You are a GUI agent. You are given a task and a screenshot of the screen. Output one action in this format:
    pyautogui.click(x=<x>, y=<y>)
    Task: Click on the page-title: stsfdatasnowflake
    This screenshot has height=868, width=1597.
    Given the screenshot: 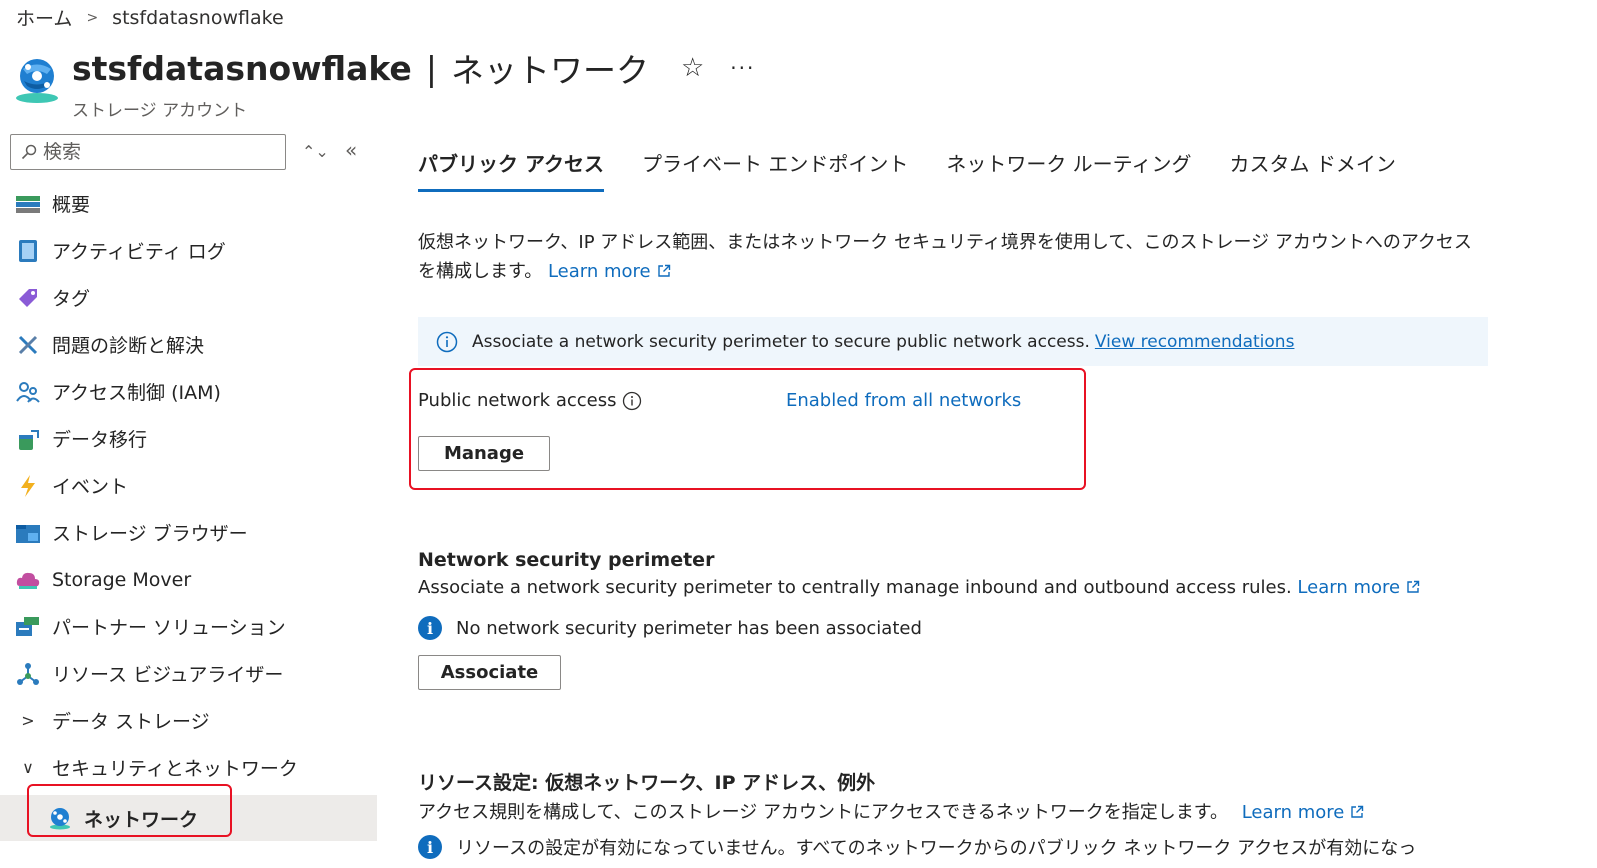 What is the action you would take?
    pyautogui.click(x=242, y=68)
    